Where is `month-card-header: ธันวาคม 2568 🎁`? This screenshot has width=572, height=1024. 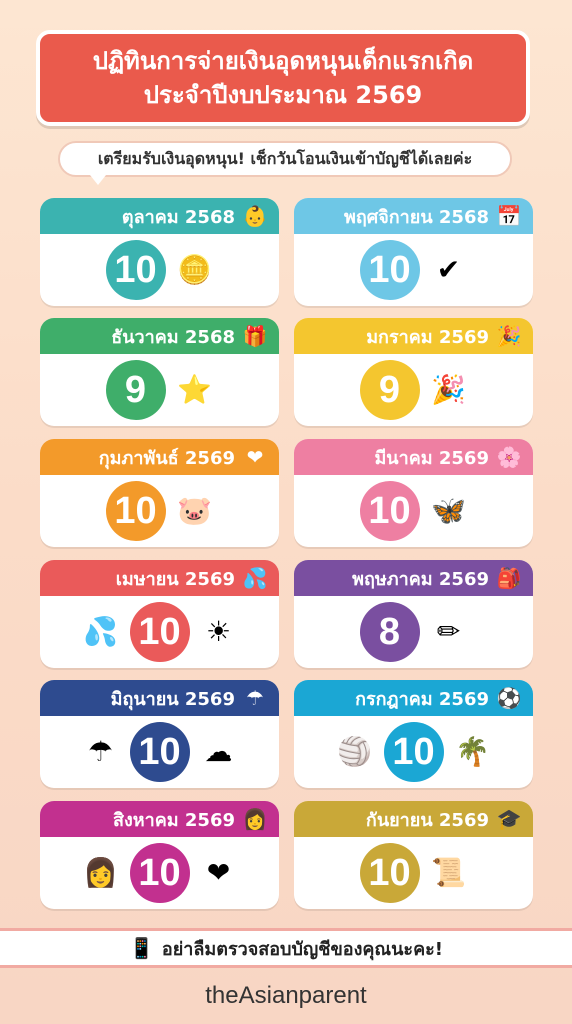
month-card-header: ธันวาคม 2568 🎁 is located at coordinates (159, 336).